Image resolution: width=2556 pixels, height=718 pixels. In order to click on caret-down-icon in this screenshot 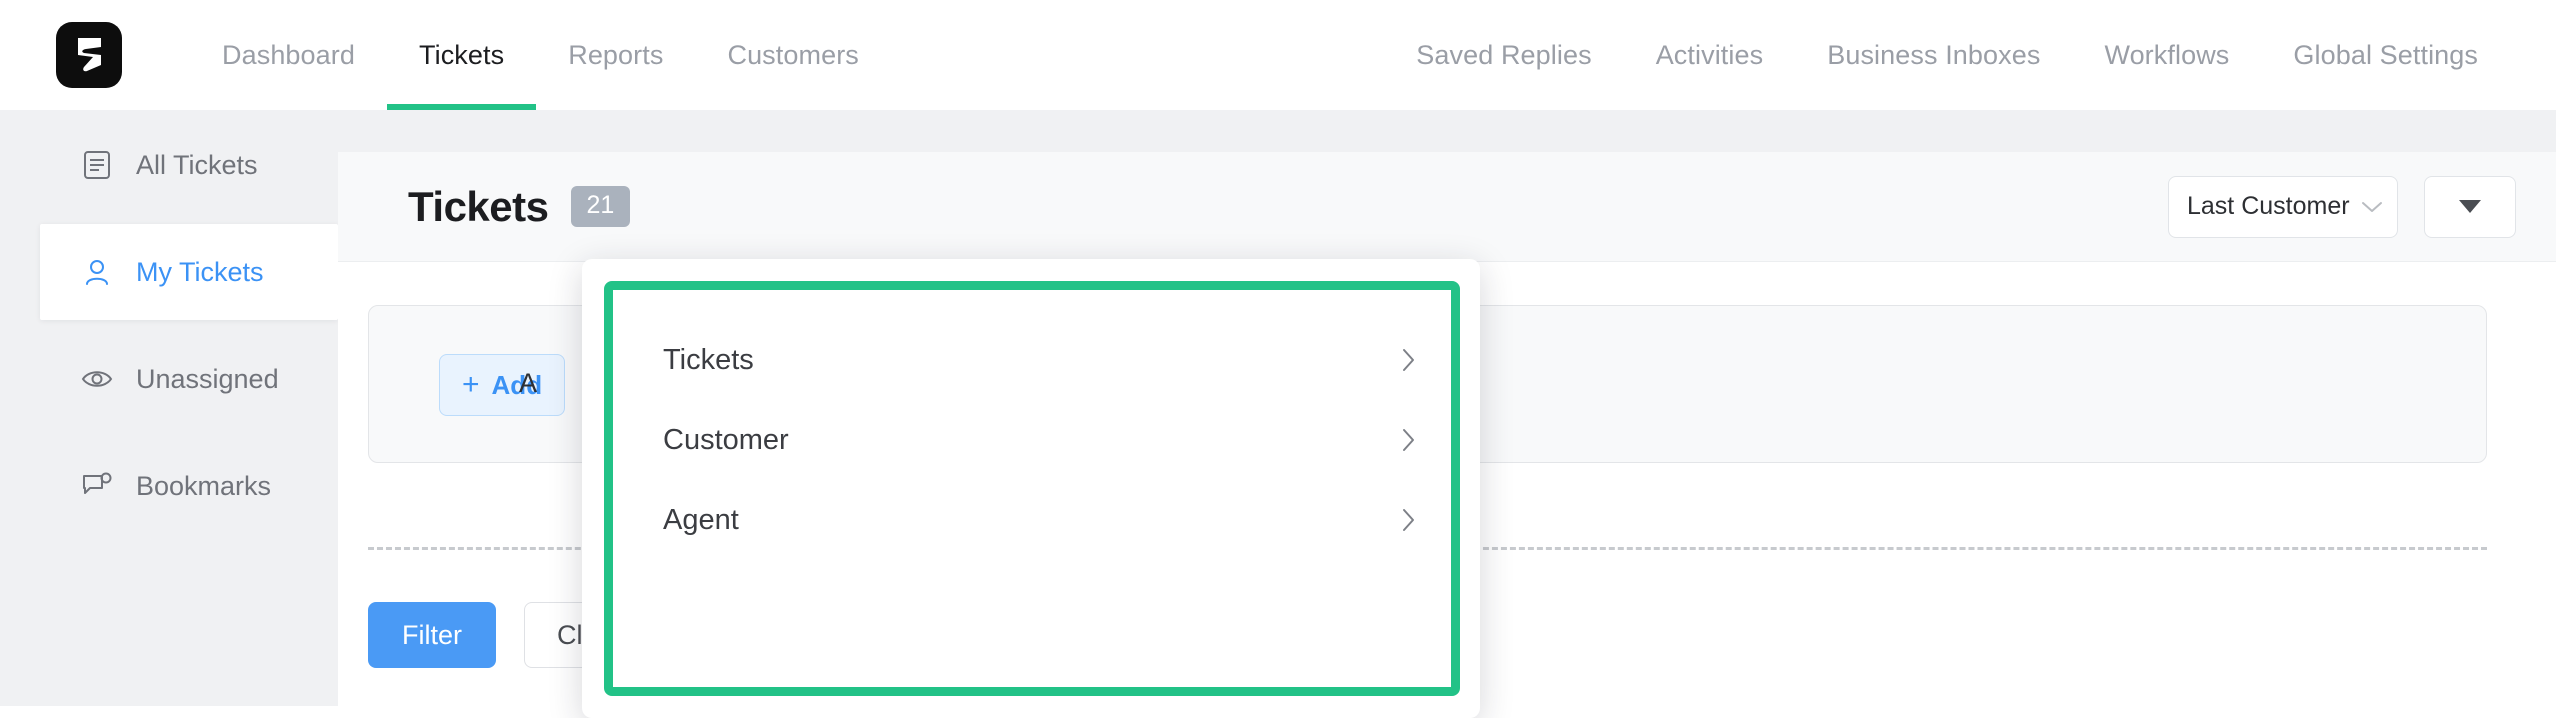, I will do `click(2470, 206)`.